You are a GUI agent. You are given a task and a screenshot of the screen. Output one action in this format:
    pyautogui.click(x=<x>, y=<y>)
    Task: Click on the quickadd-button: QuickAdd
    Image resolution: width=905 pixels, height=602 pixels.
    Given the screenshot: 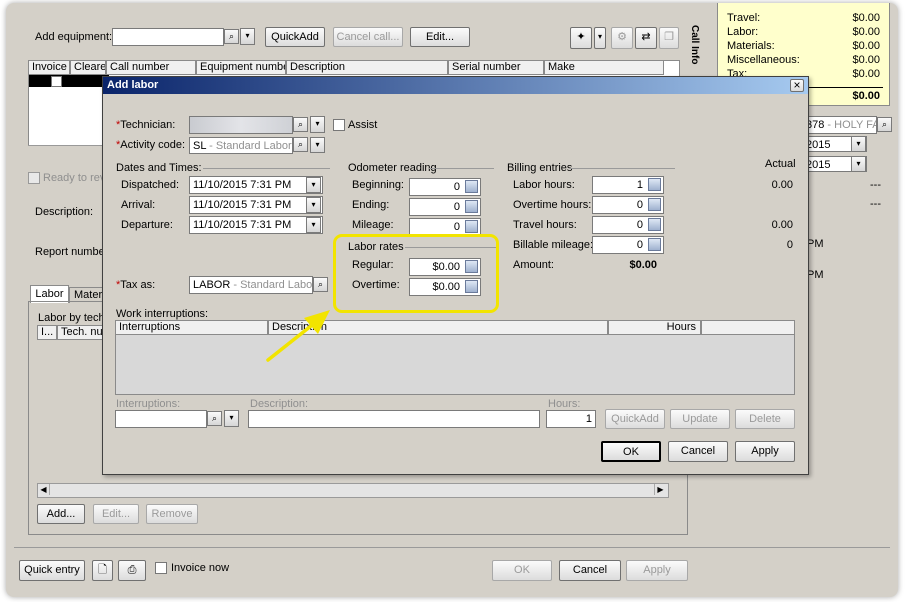 What is the action you would take?
    pyautogui.click(x=295, y=37)
    